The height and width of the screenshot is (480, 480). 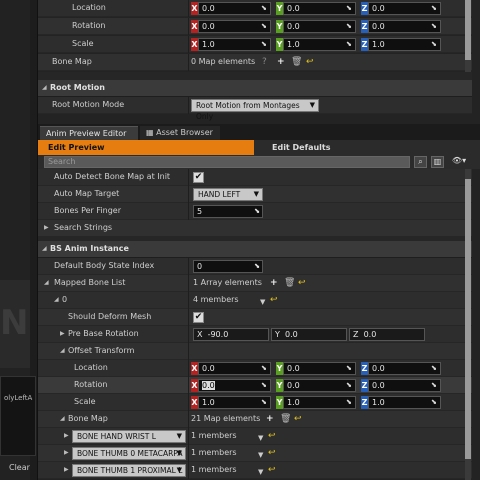 I want to click on search-icon: ⌕, so click(x=420, y=162).